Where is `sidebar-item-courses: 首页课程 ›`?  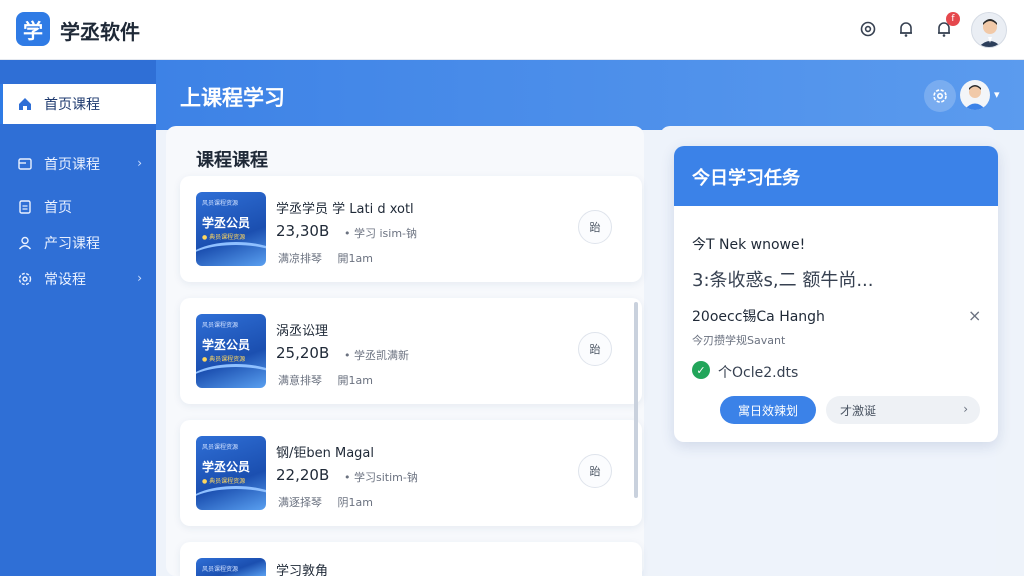
sidebar-item-courses: 首页课程 › is located at coordinates (78, 164).